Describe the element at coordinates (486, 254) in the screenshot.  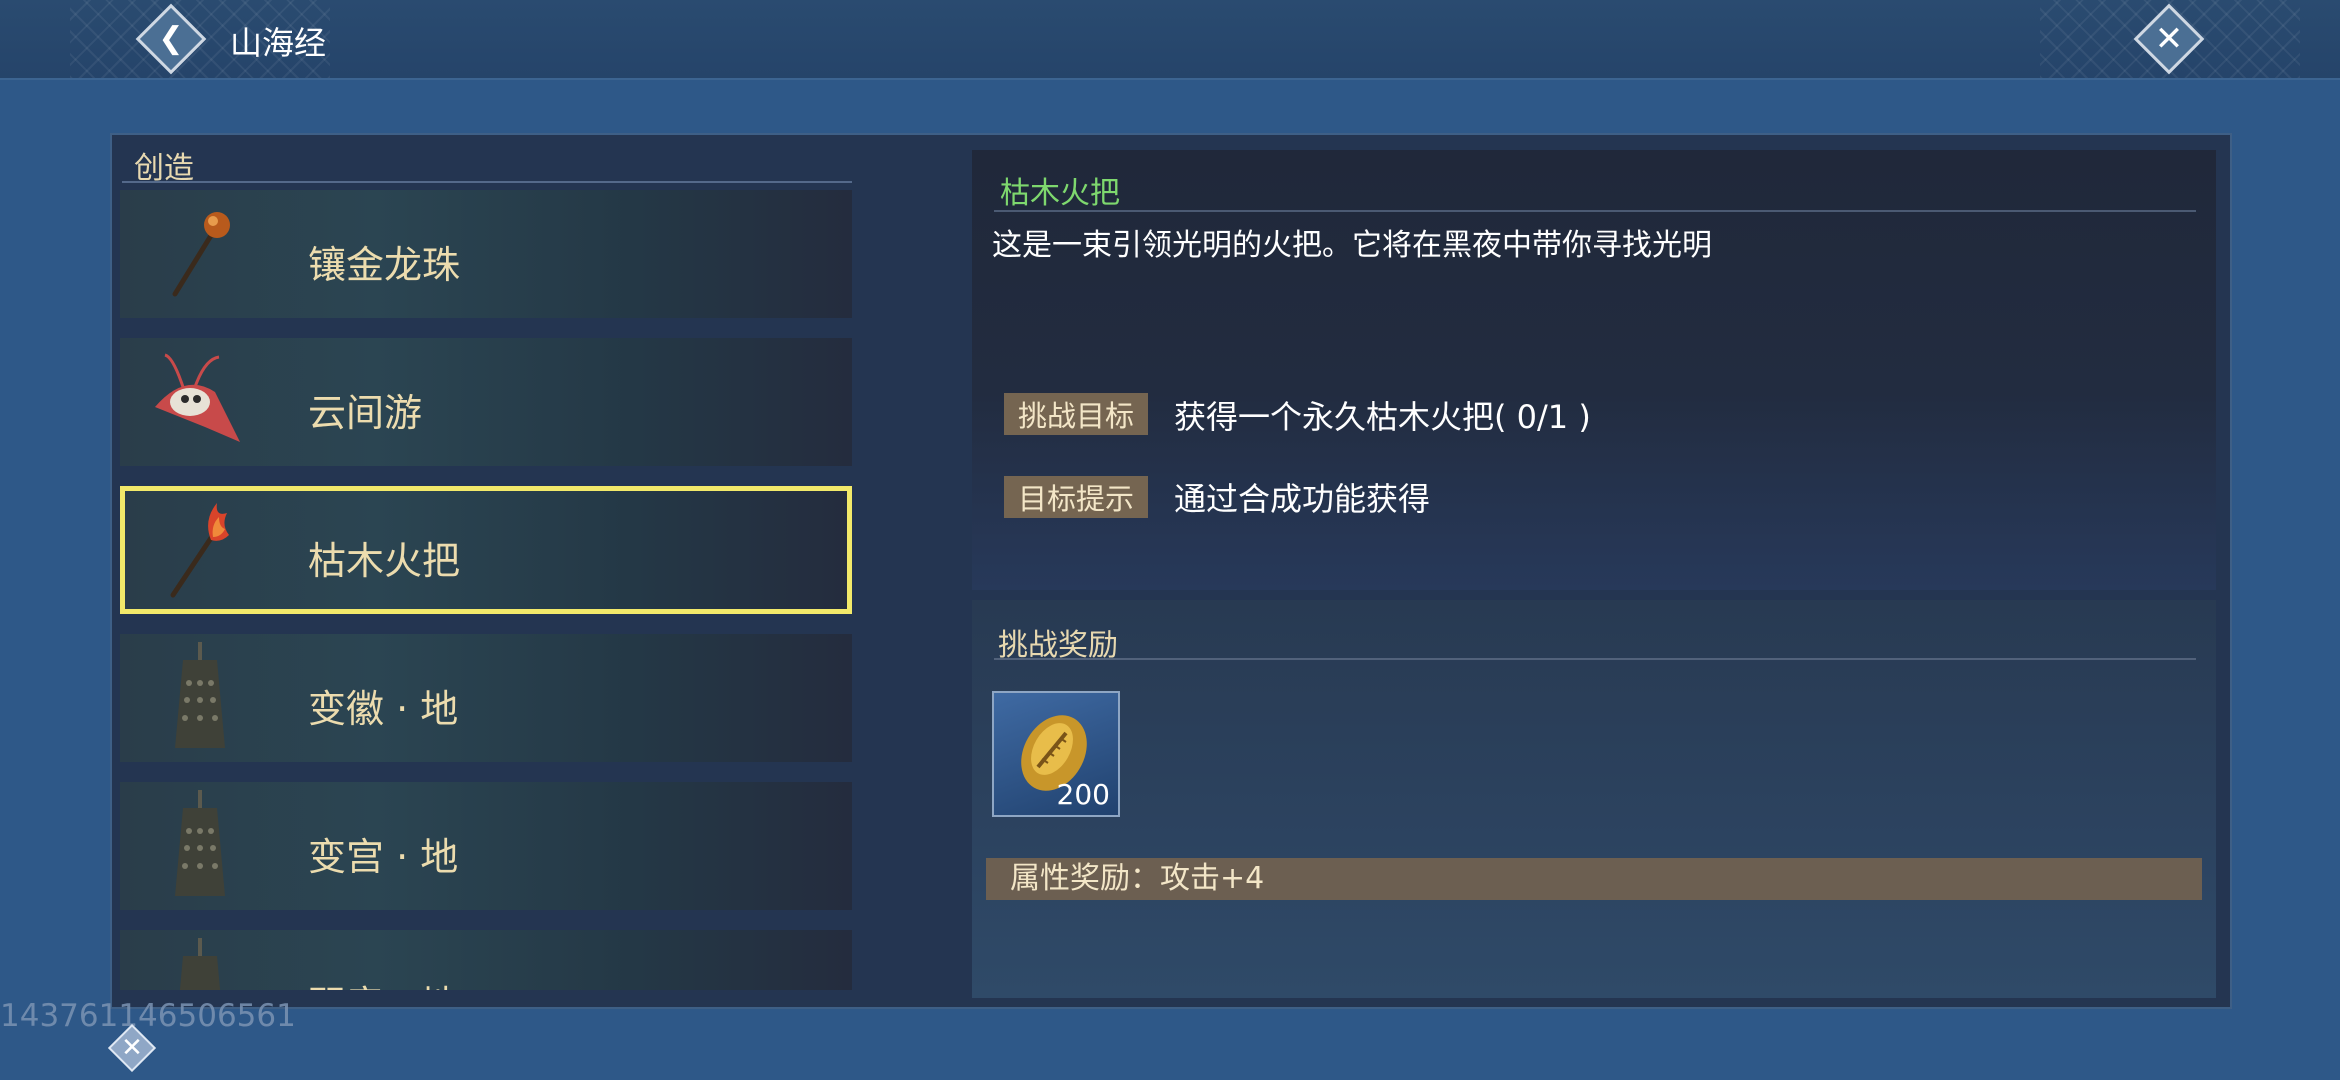
I see `list-item: 镶金龙珠` at that location.